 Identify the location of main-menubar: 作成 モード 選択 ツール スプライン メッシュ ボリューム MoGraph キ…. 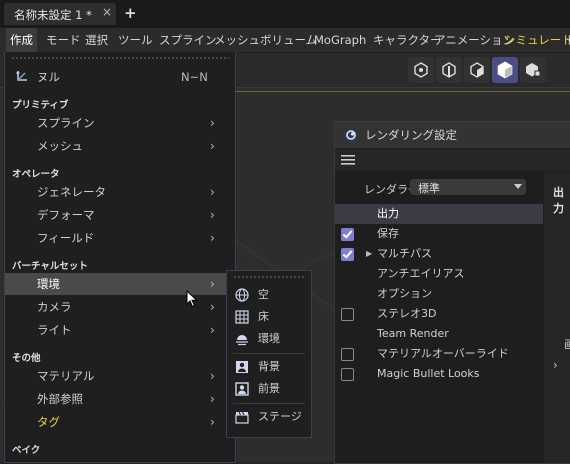
(285, 40).